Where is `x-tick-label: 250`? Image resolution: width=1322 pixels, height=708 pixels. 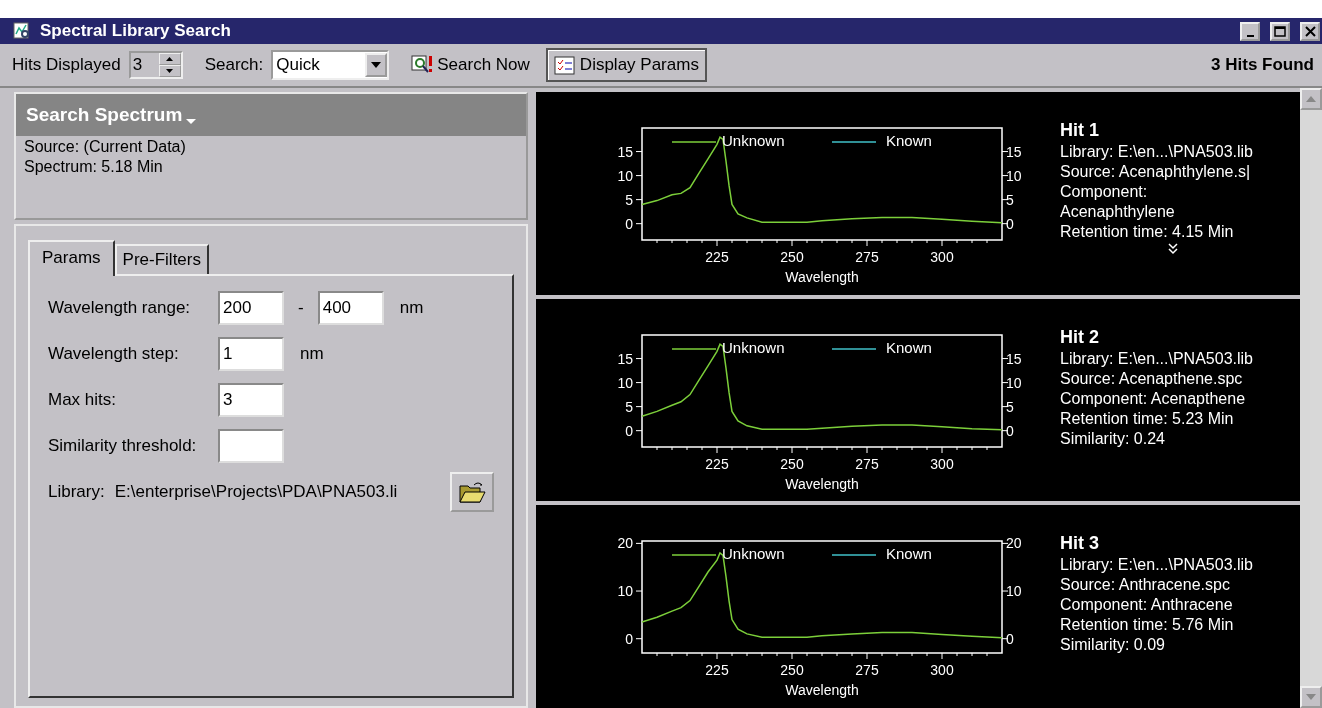
x-tick-label: 250 is located at coordinates (792, 463).